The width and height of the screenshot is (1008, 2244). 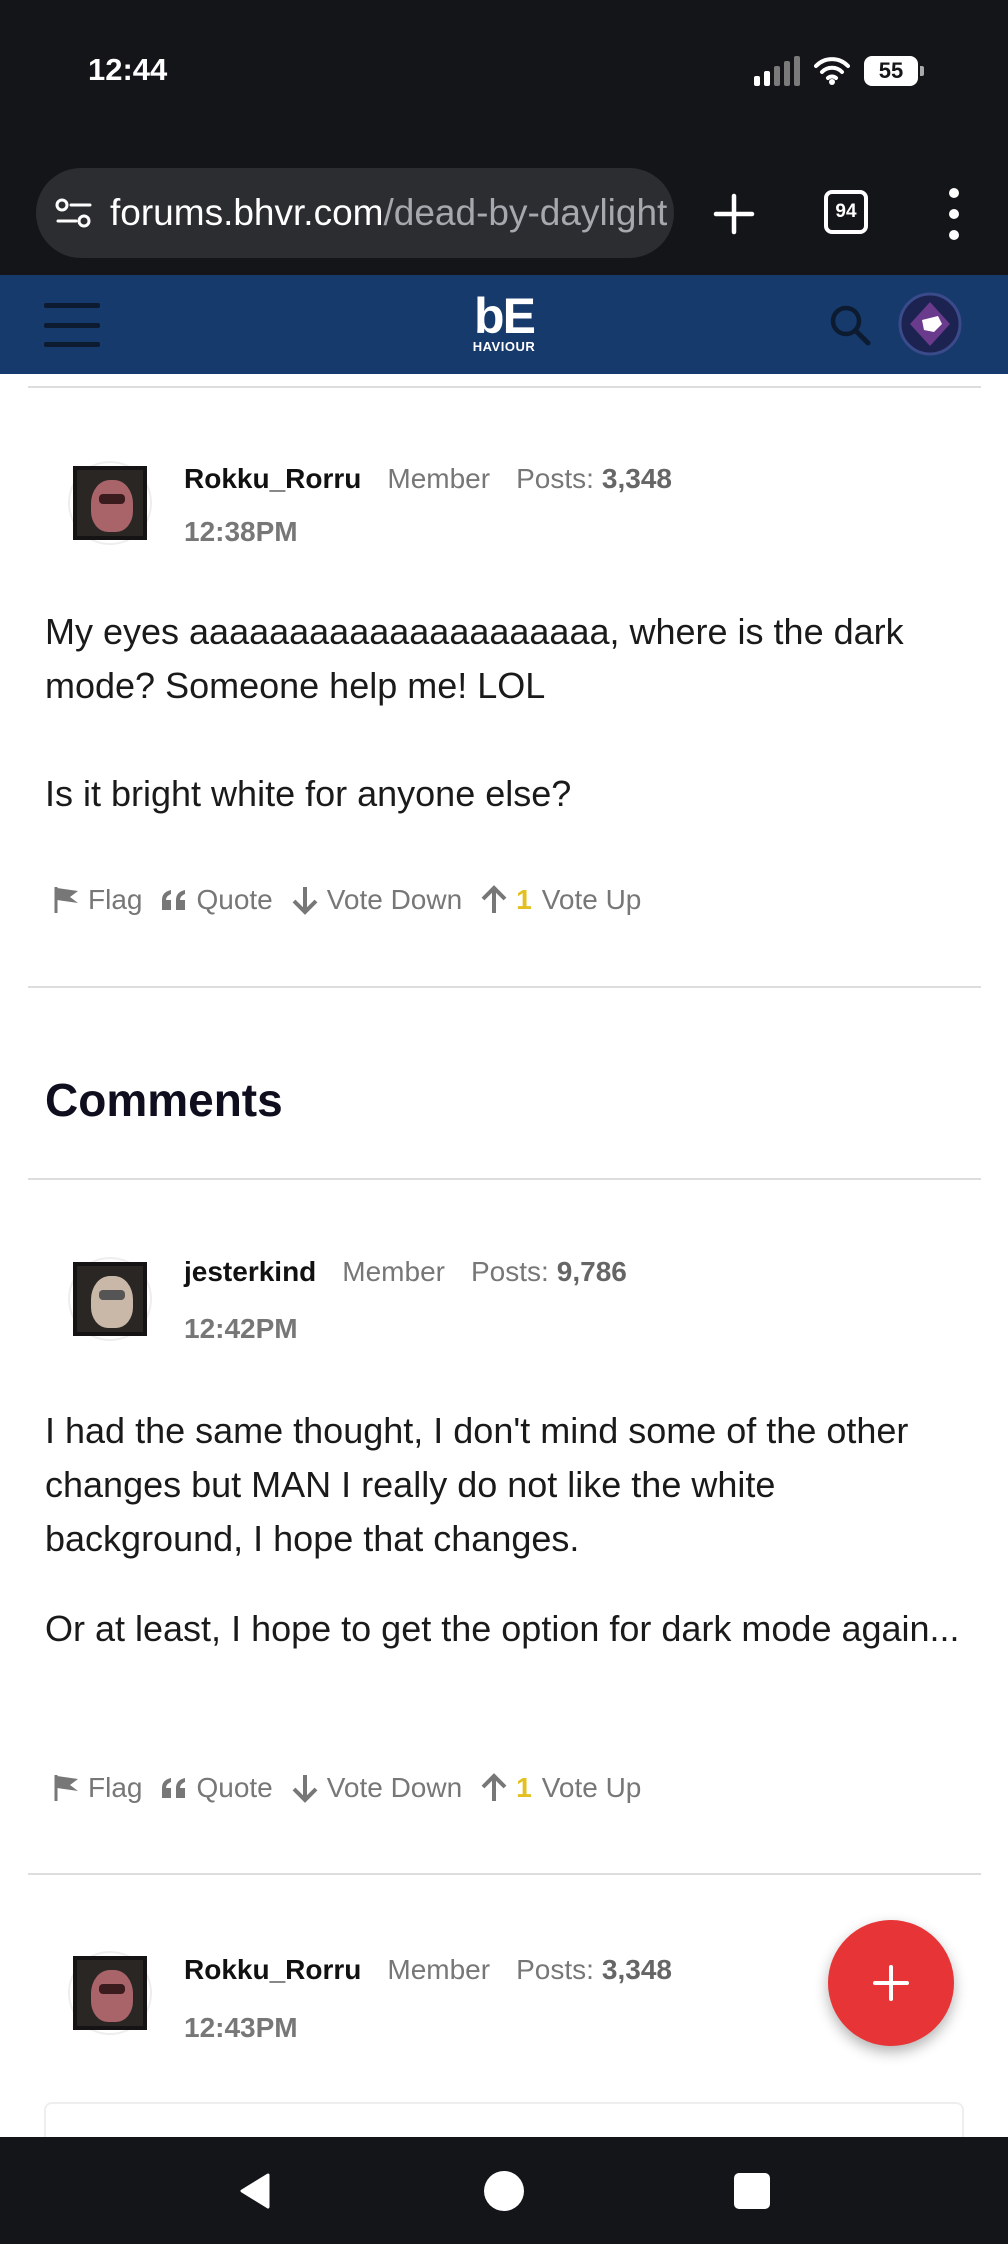 I want to click on comment-actions: Flag Quote Vote Down 1 Vote Up, so click(x=346, y=1788).